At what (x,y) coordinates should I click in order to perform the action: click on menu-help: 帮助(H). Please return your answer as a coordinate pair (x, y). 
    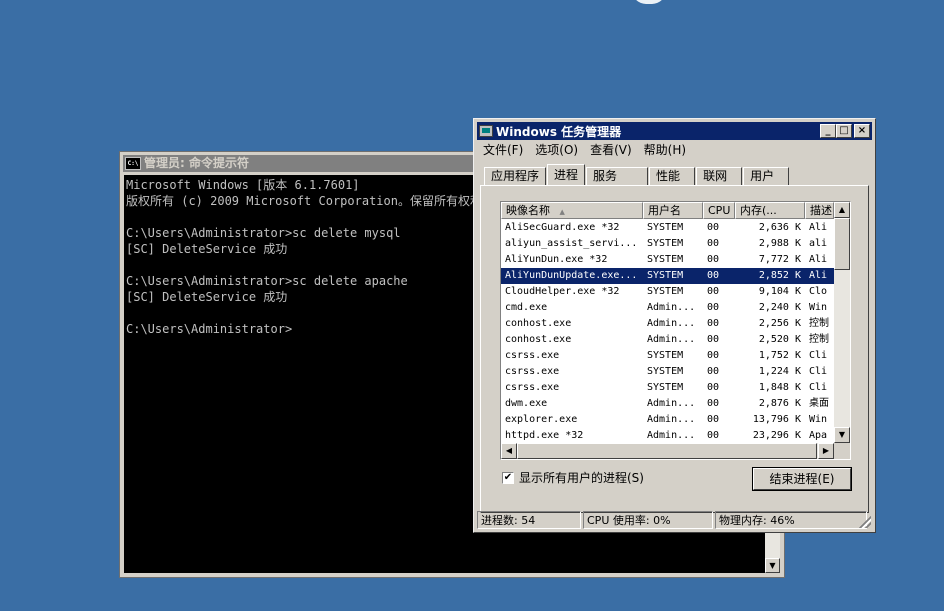
    Looking at the image, I should click on (666, 150).